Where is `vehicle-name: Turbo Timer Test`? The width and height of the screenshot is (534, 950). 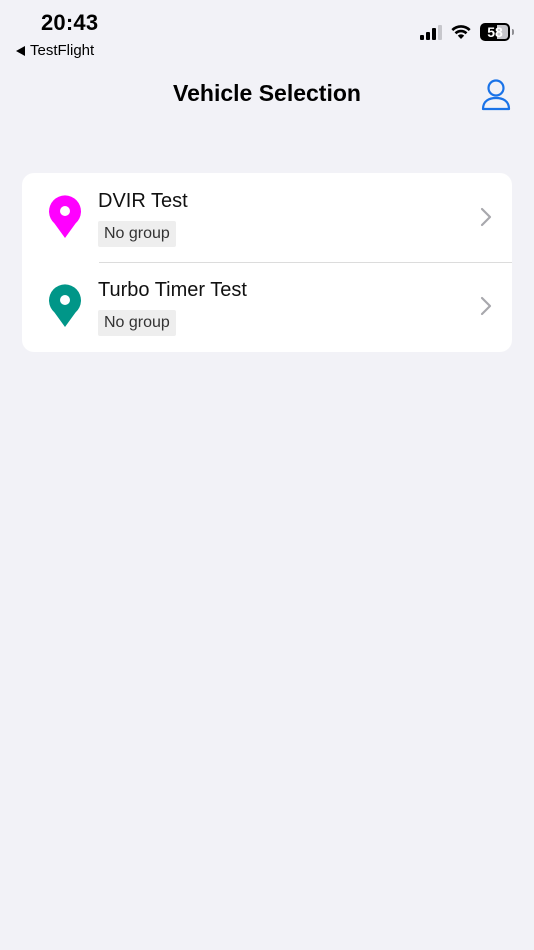
vehicle-name: Turbo Timer Test is located at coordinates (172, 290).